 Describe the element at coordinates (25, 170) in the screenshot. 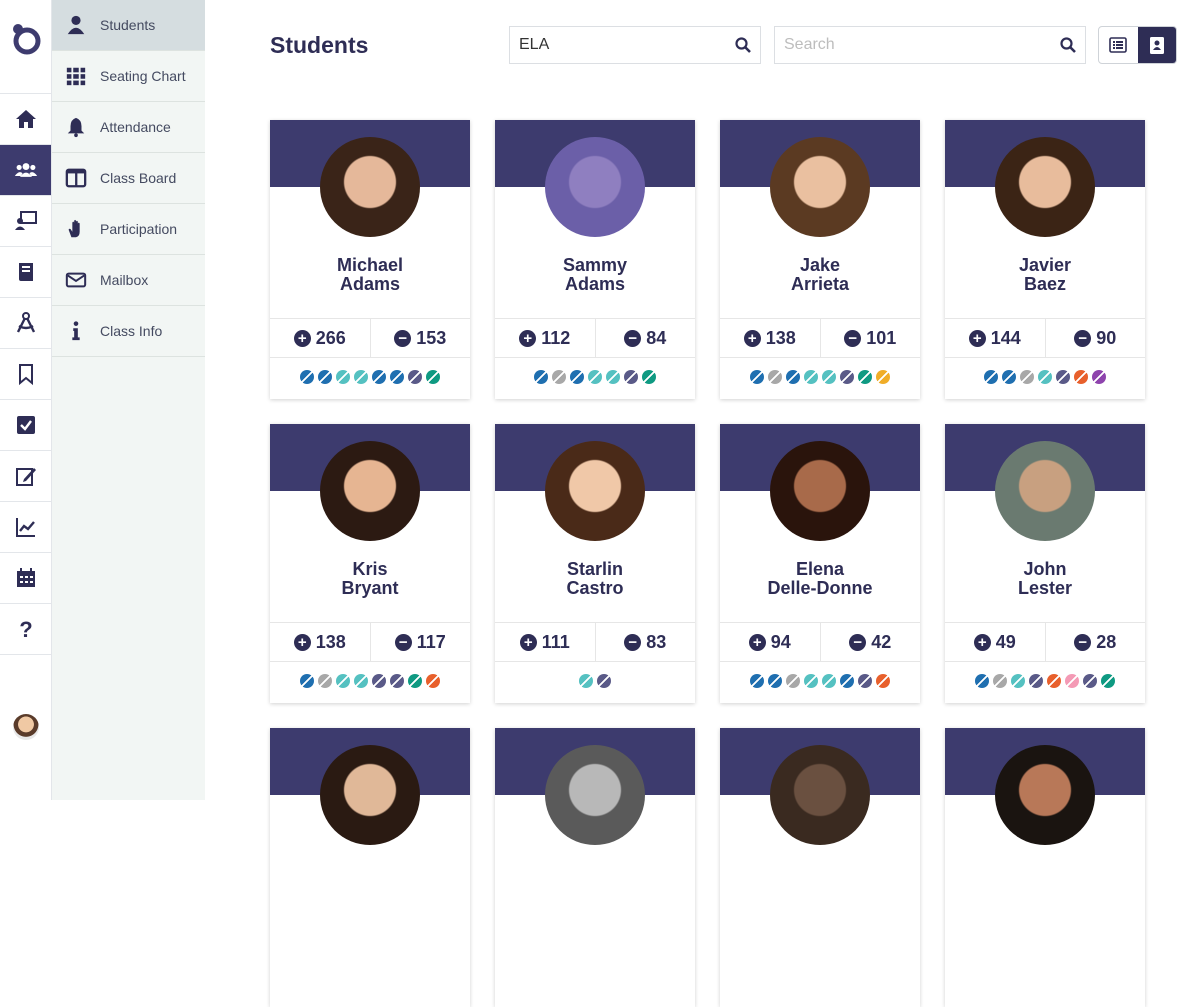

I see `users-icon` at that location.